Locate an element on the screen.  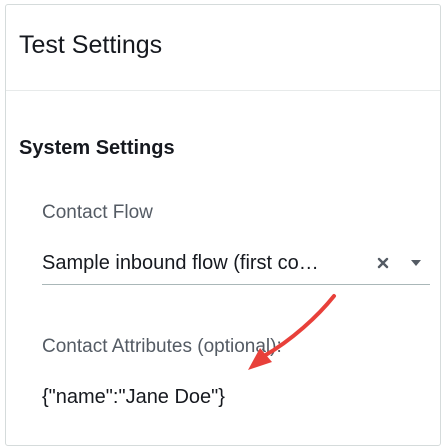
contact-attributes-label: Contact Attributes (optional): is located at coordinates (162, 346).